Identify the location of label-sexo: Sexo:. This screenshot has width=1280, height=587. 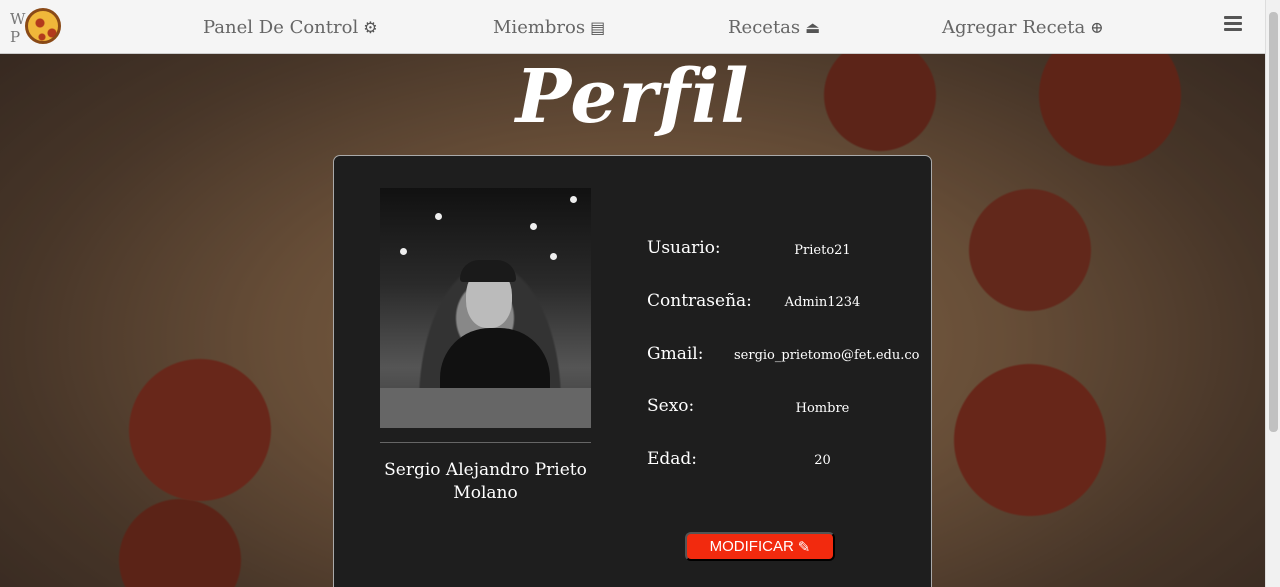
(671, 406).